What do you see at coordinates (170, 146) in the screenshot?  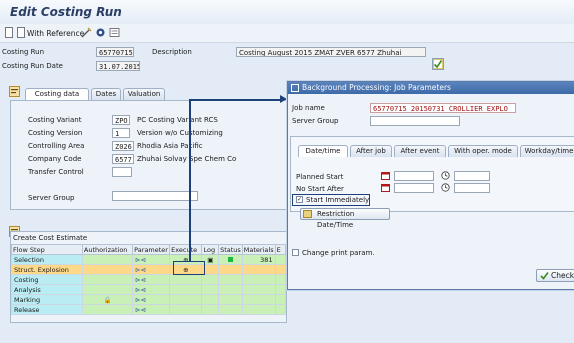 I see `controlling-area-text: Rhodia Asia Pacific` at bounding box center [170, 146].